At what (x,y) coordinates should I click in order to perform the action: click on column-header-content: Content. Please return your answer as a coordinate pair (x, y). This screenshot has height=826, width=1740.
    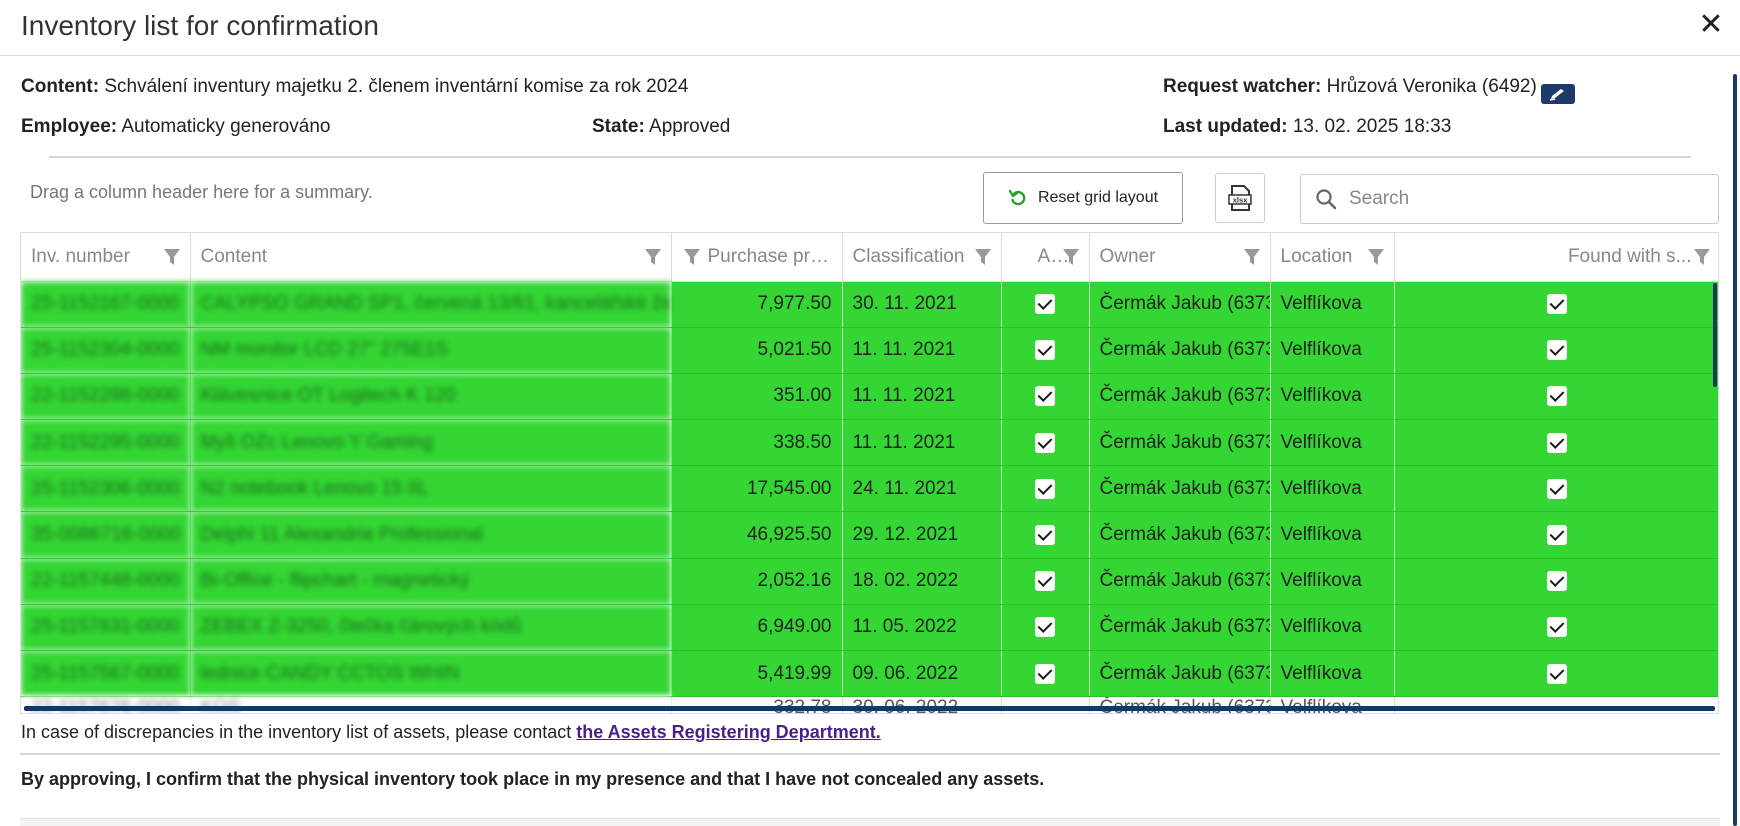
    Looking at the image, I should click on (431, 257).